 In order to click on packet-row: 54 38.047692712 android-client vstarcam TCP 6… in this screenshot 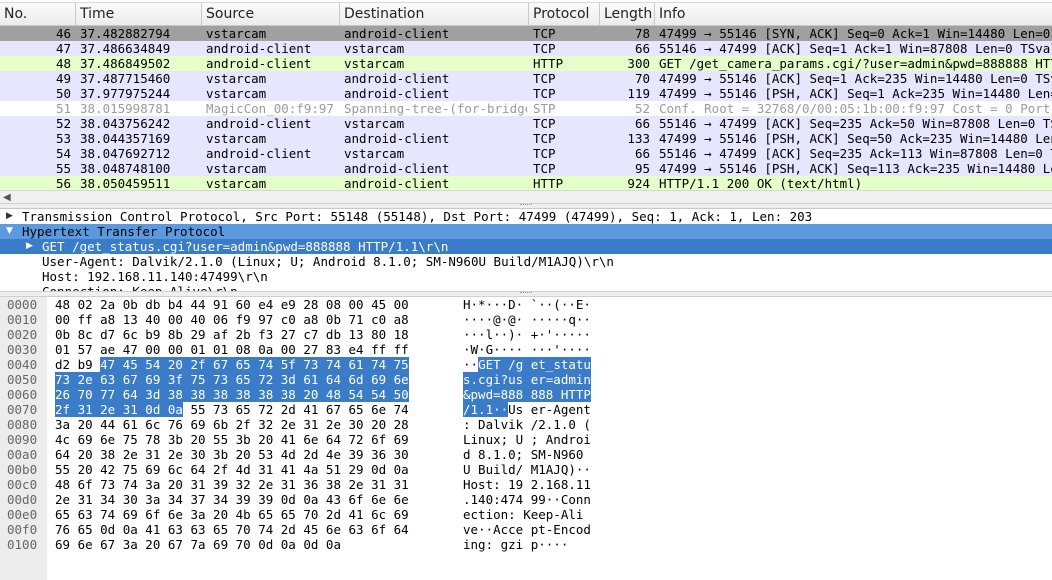, I will do `click(526, 153)`.